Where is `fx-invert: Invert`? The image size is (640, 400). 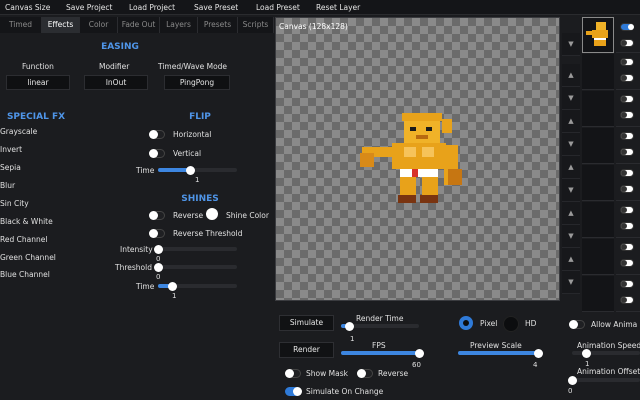
fx-invert: Invert is located at coordinates (11, 149).